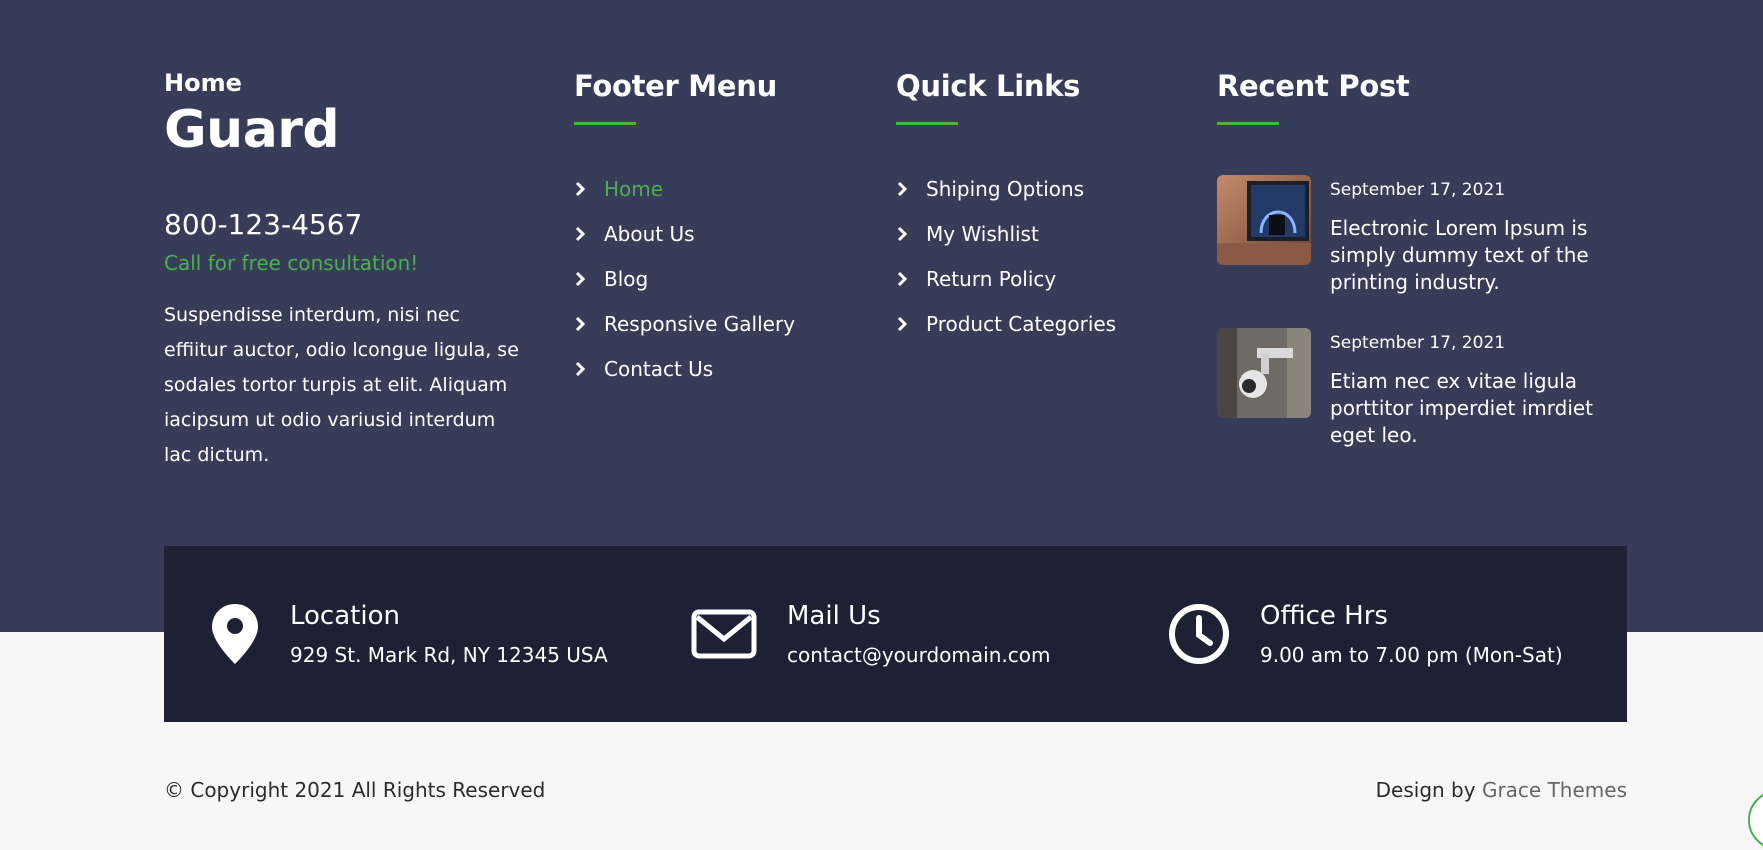 This screenshot has width=1763, height=850. Describe the element at coordinates (700, 324) in the screenshot. I see `menu-item-label: Responsive Gallery` at that location.